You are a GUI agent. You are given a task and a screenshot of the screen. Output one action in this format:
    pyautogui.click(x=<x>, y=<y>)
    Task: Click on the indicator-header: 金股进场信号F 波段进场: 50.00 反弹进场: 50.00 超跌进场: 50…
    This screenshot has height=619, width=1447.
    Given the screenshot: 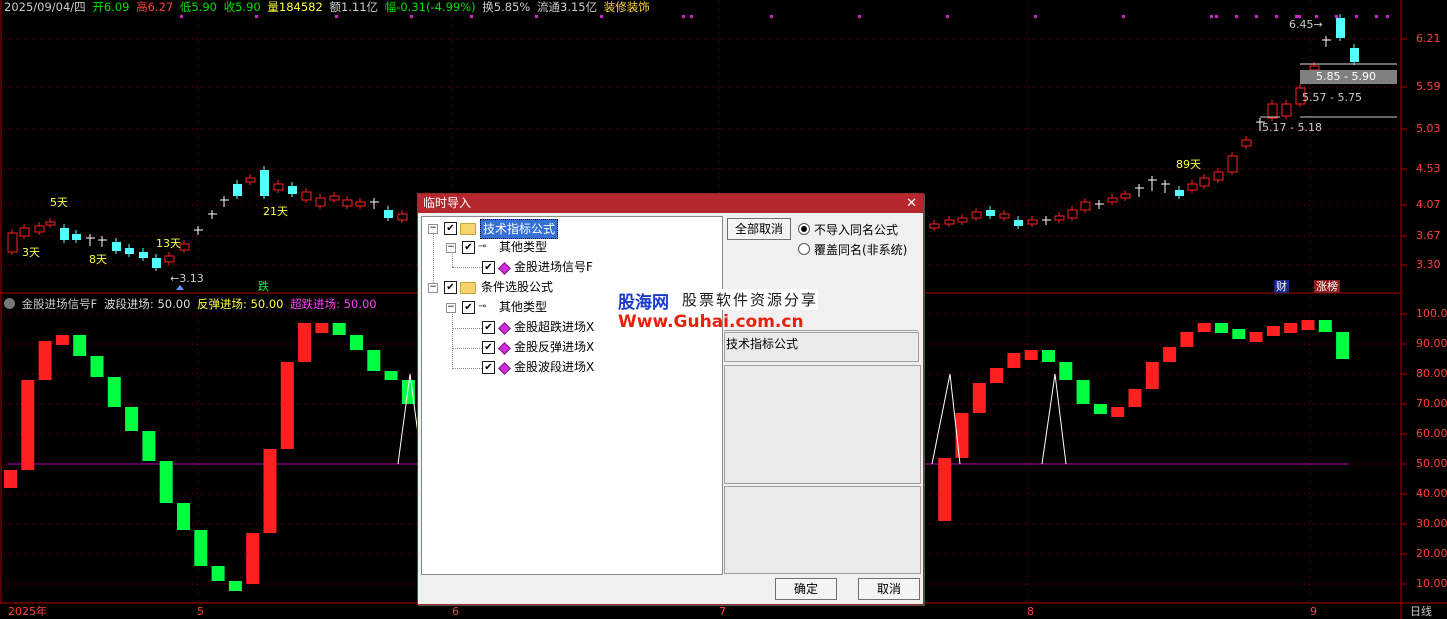 What is the action you would take?
    pyautogui.click(x=192, y=304)
    